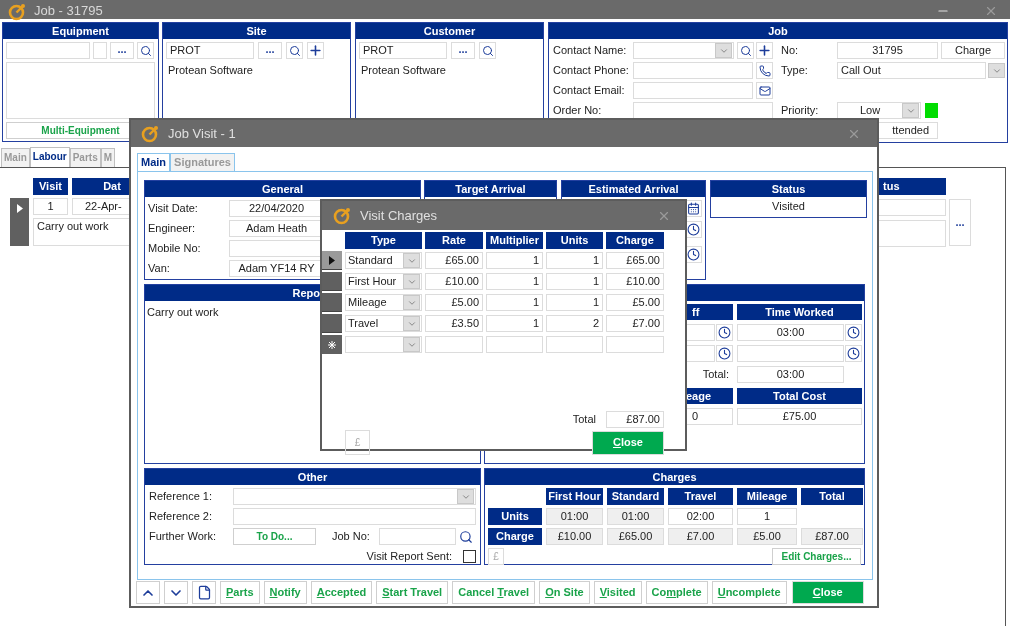 The width and height of the screenshot is (1010, 626). What do you see at coordinates (767, 496) in the screenshot?
I see `column-header: Mileage` at bounding box center [767, 496].